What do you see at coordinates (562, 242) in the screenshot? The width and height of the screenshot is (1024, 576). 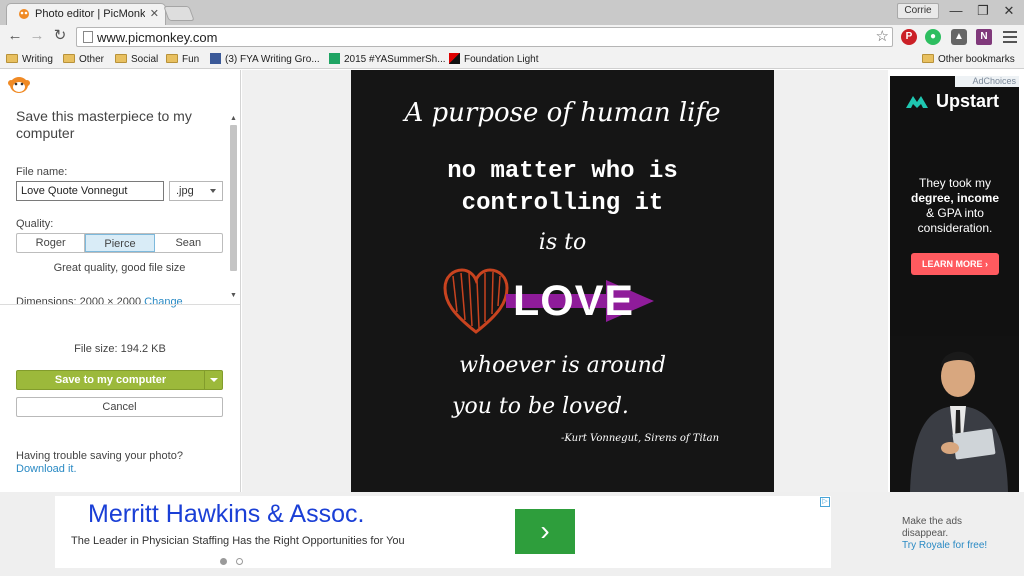 I see `quote-line-4: is to` at bounding box center [562, 242].